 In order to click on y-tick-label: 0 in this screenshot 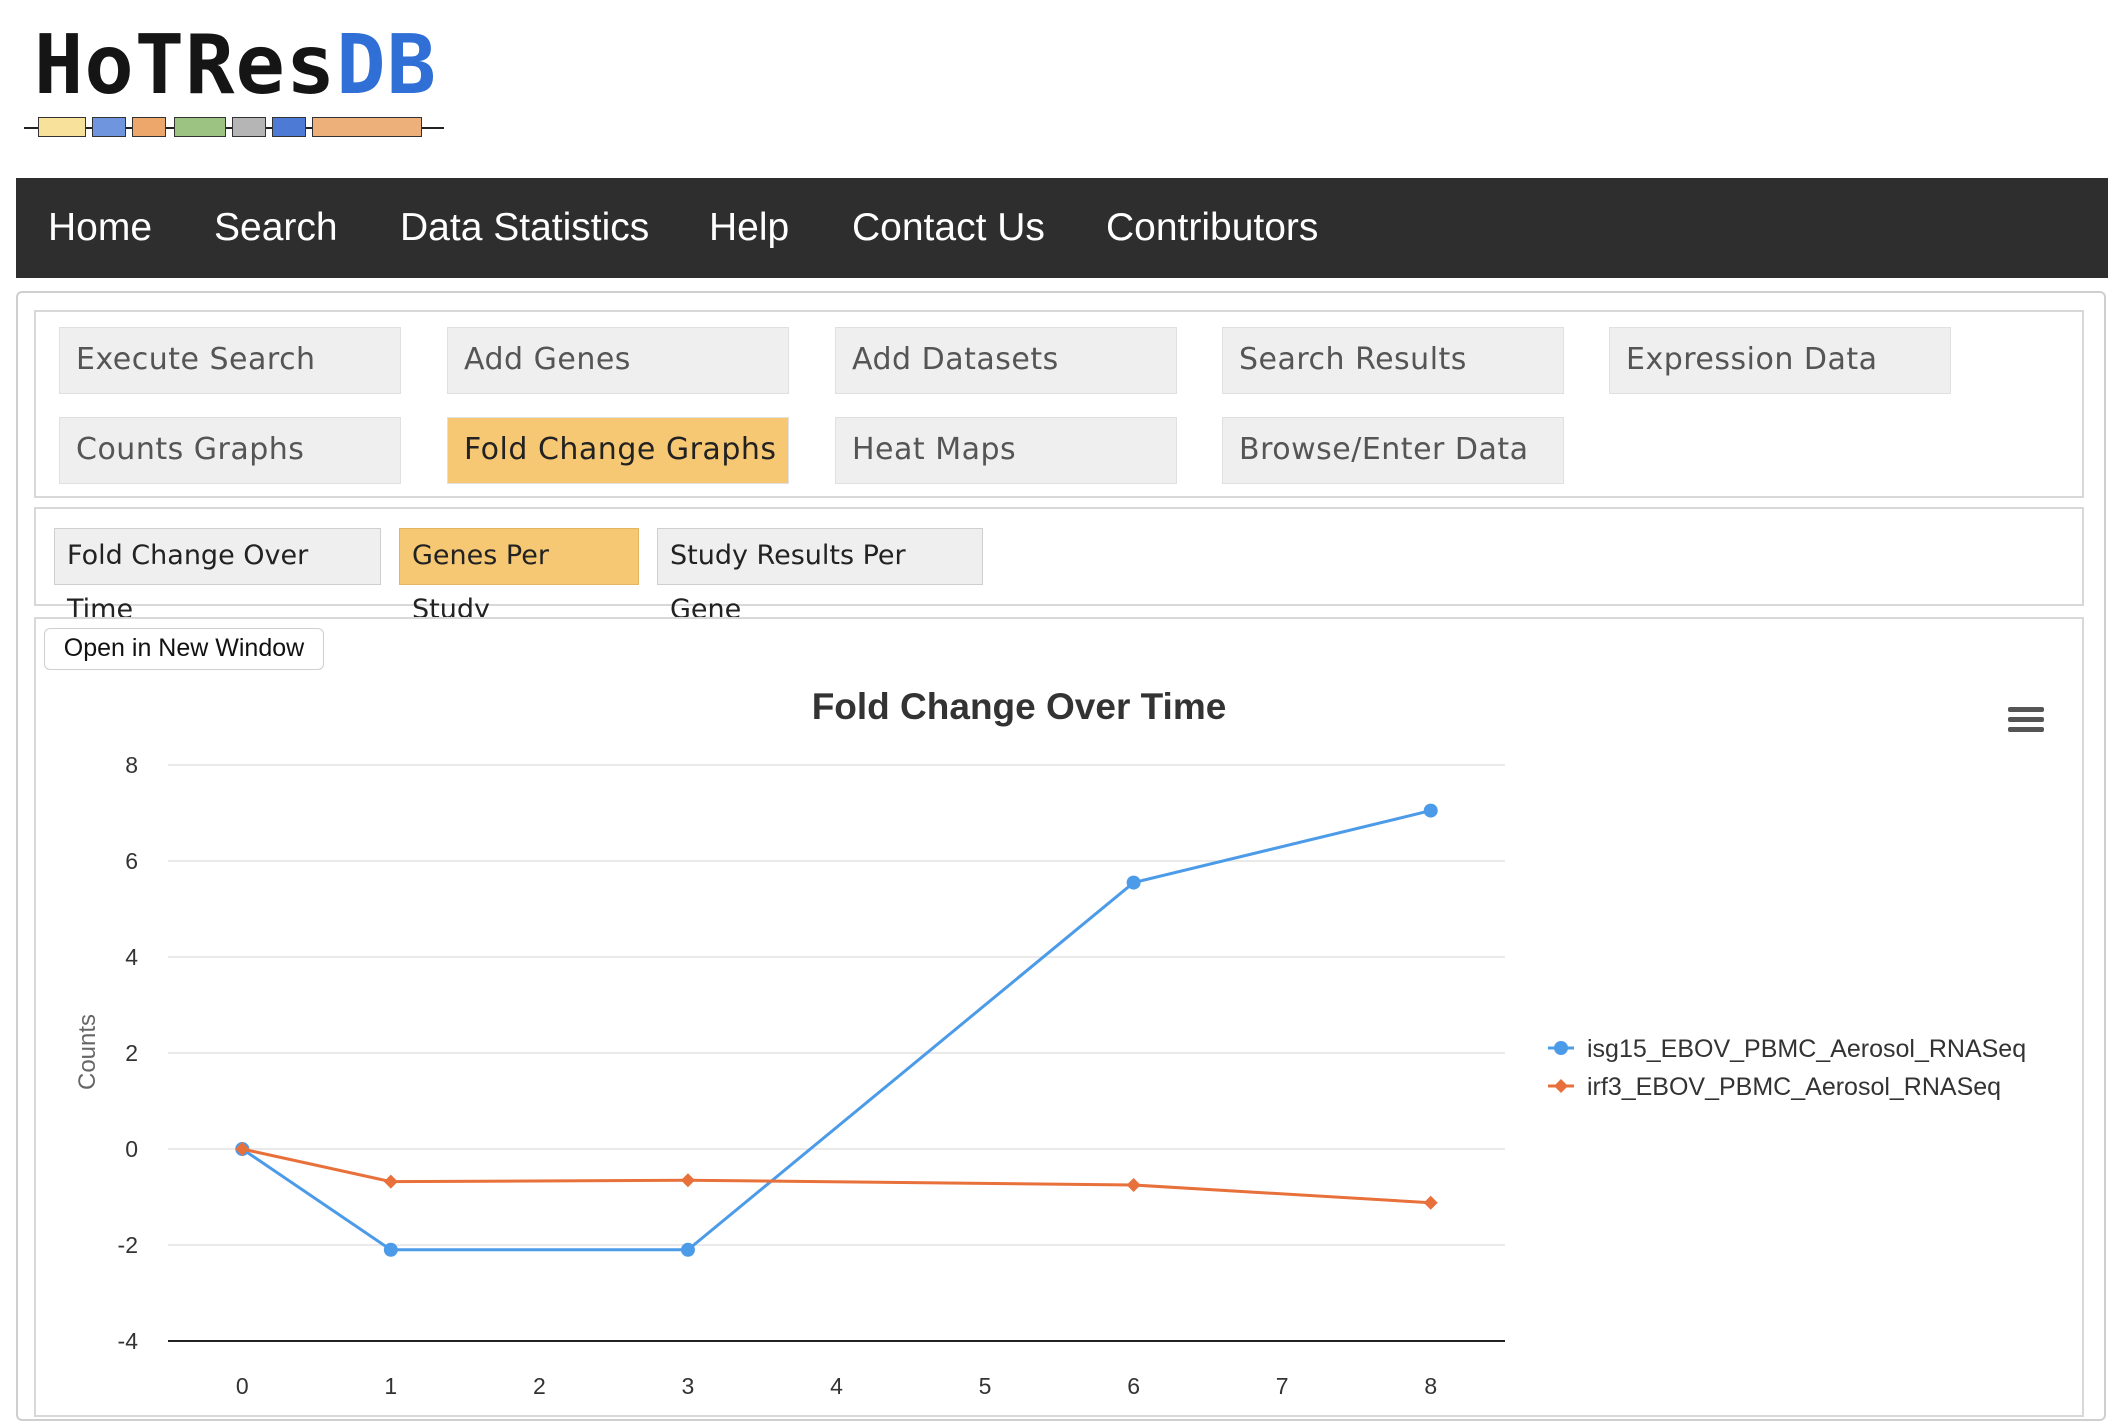, I will do `click(131, 1149)`.